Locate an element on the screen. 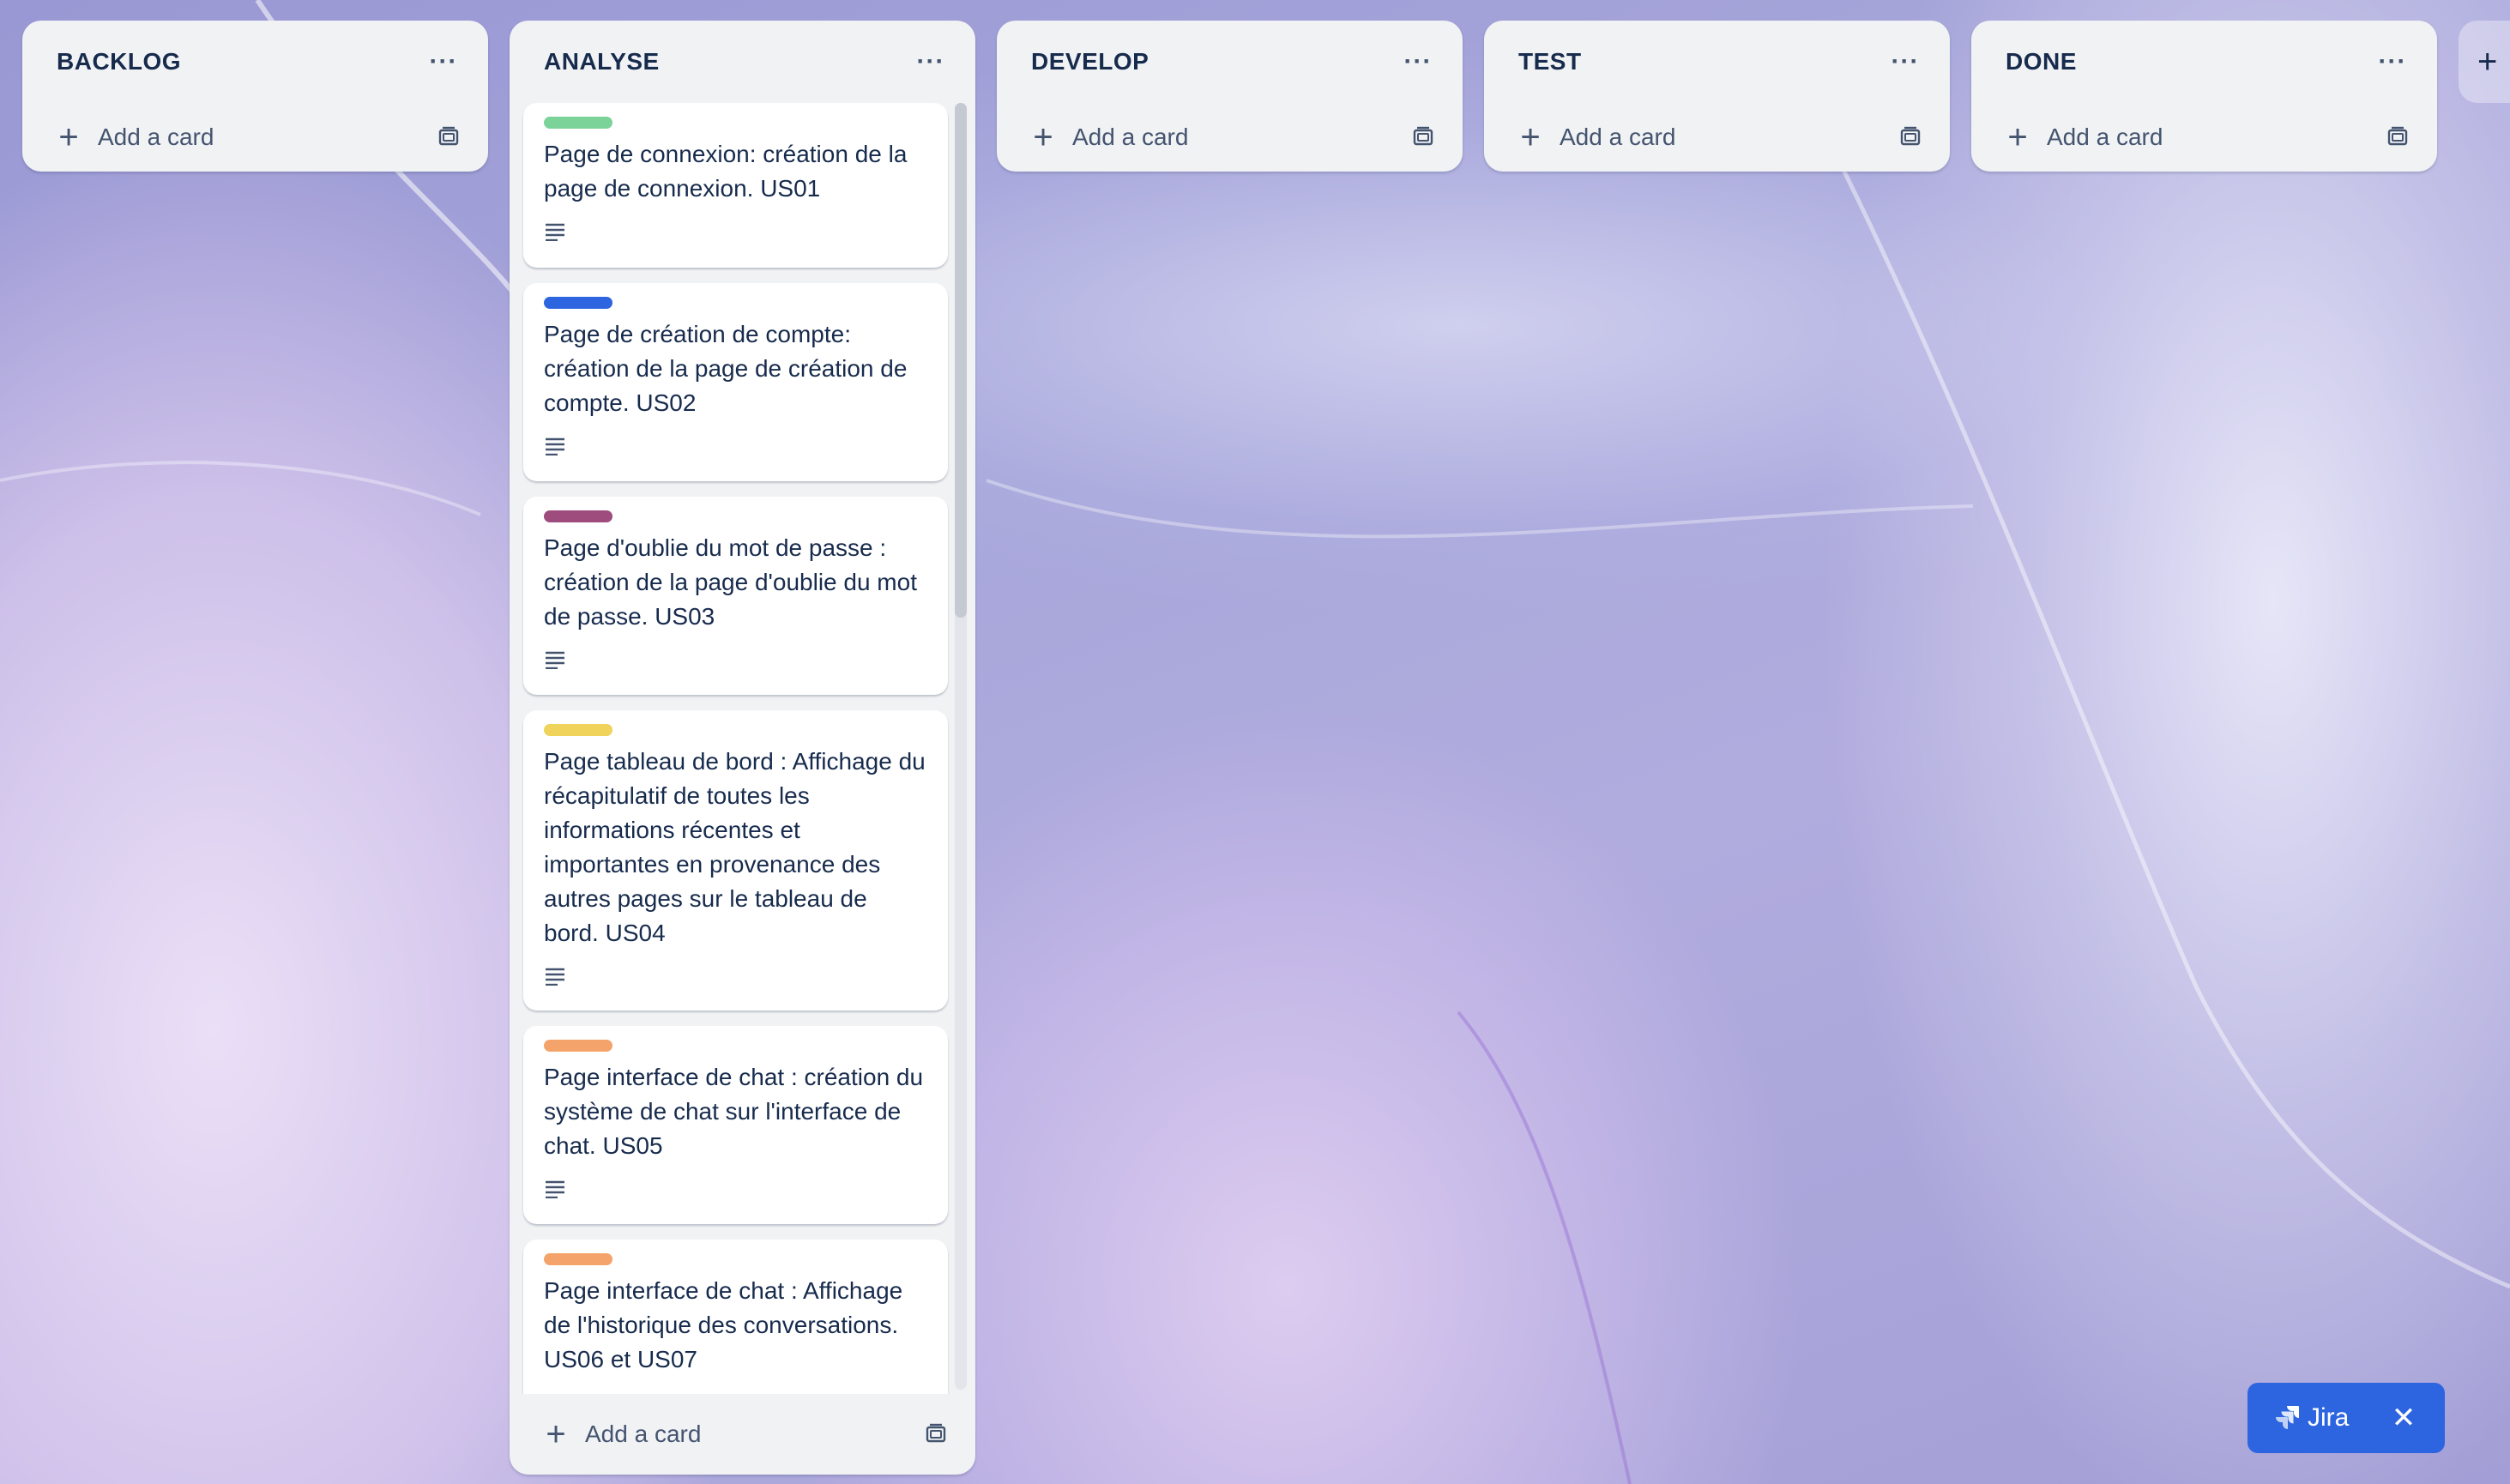  list-header: BACKLOG ··· is located at coordinates (255, 62).